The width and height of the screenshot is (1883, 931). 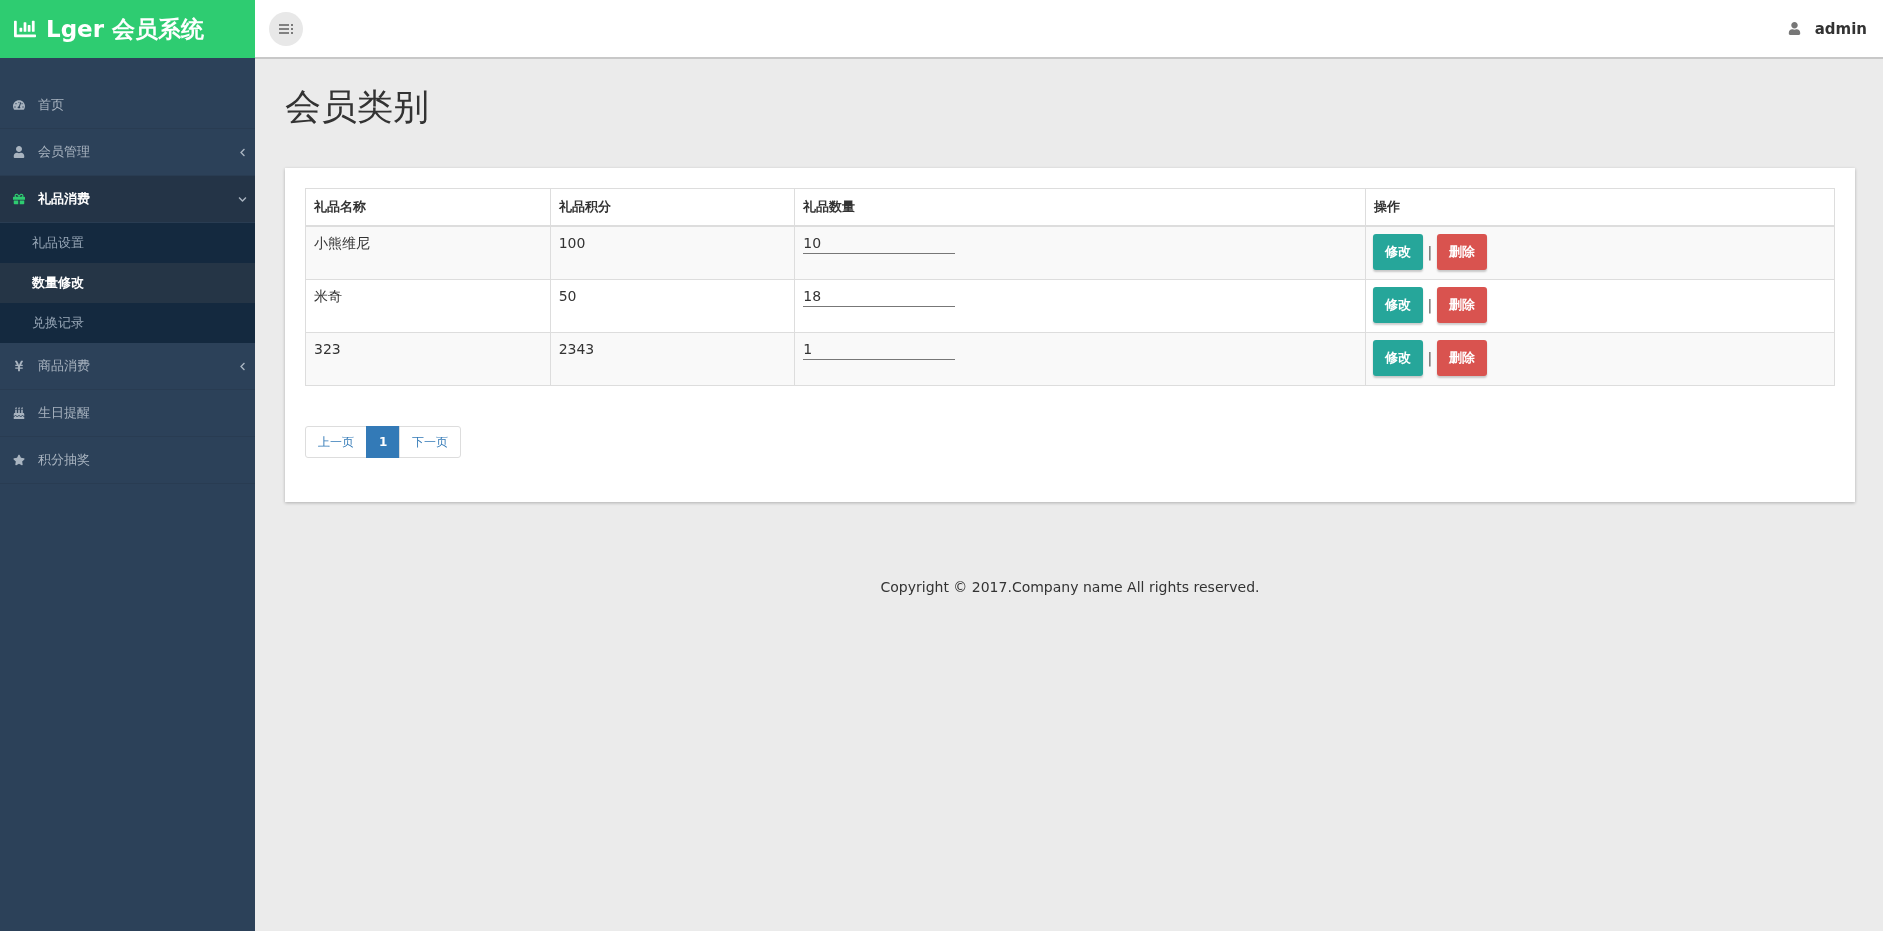 I want to click on star-icon, so click(x=19, y=460).